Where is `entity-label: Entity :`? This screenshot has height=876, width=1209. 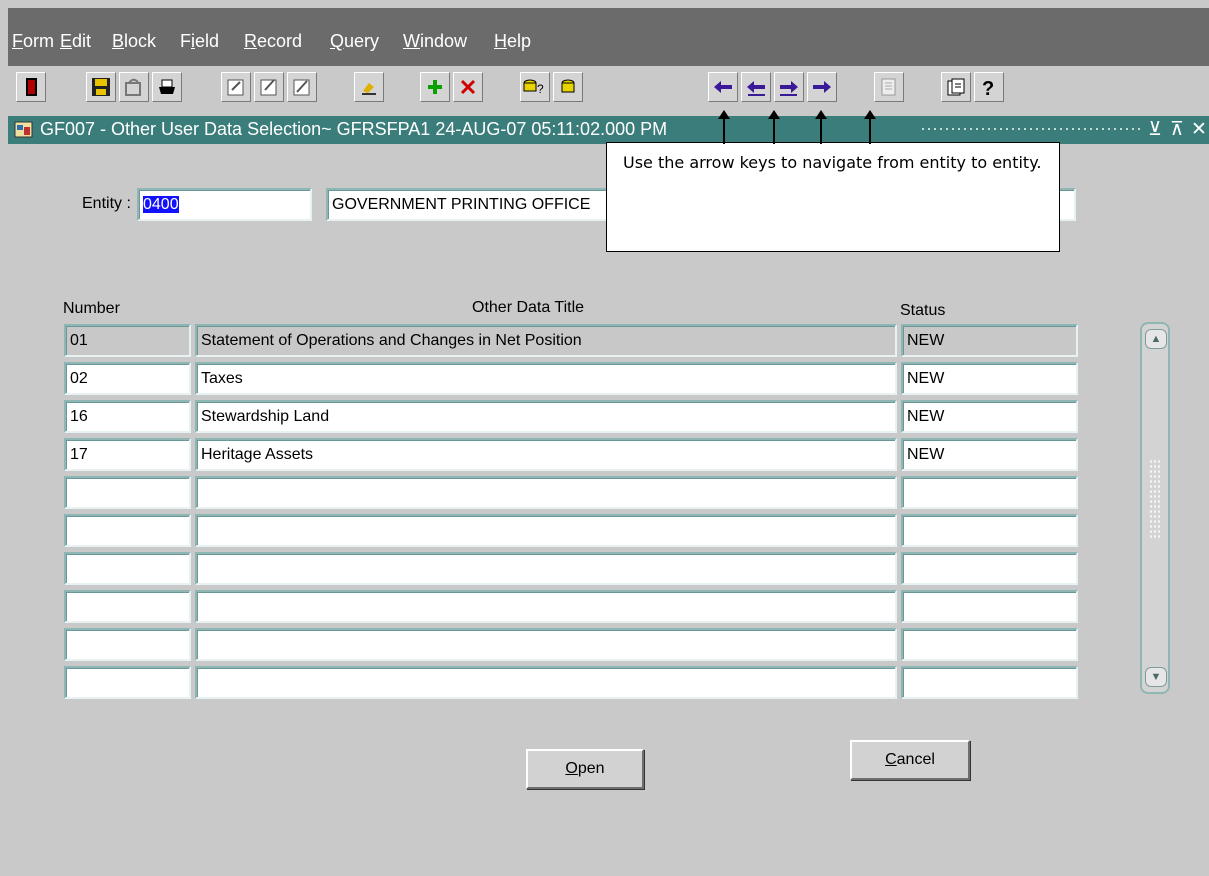 entity-label: Entity : is located at coordinates (106, 203).